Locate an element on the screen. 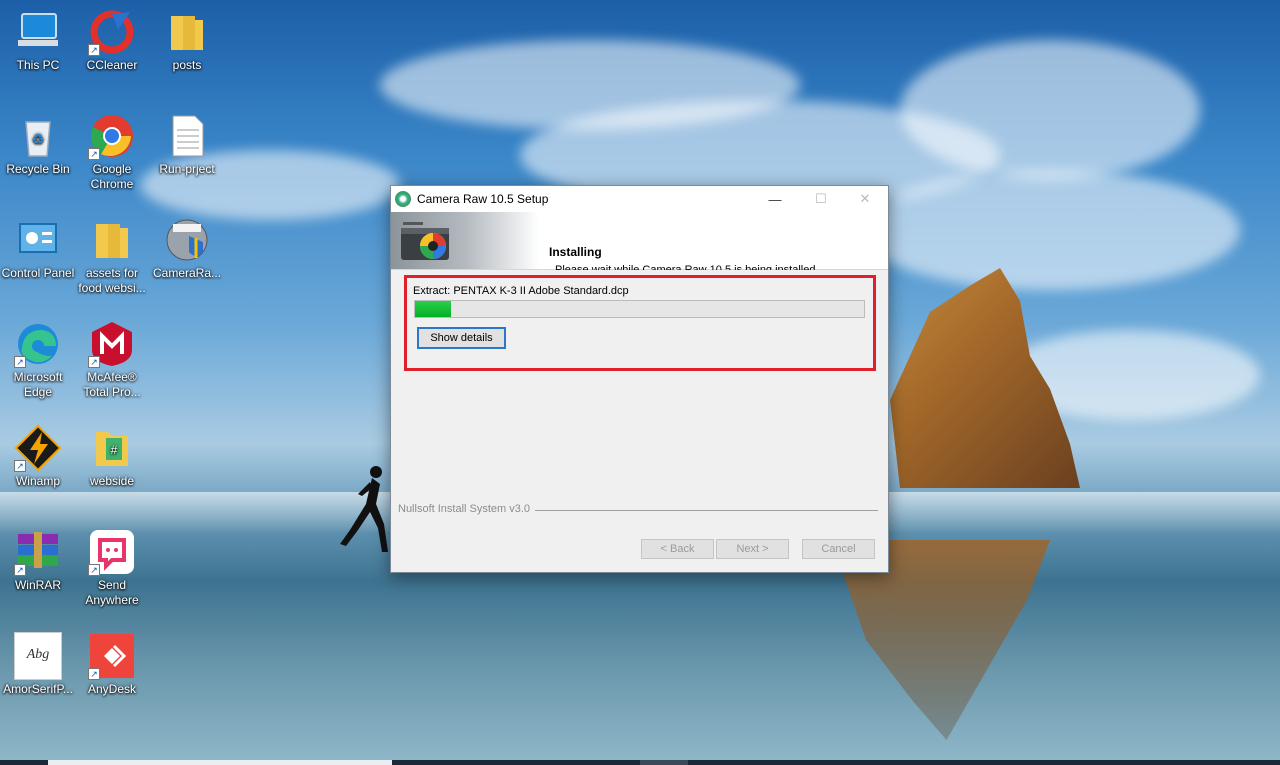  desktop-icon-send-anywhere: ↗ Send Anywhere is located at coordinates (112, 568).